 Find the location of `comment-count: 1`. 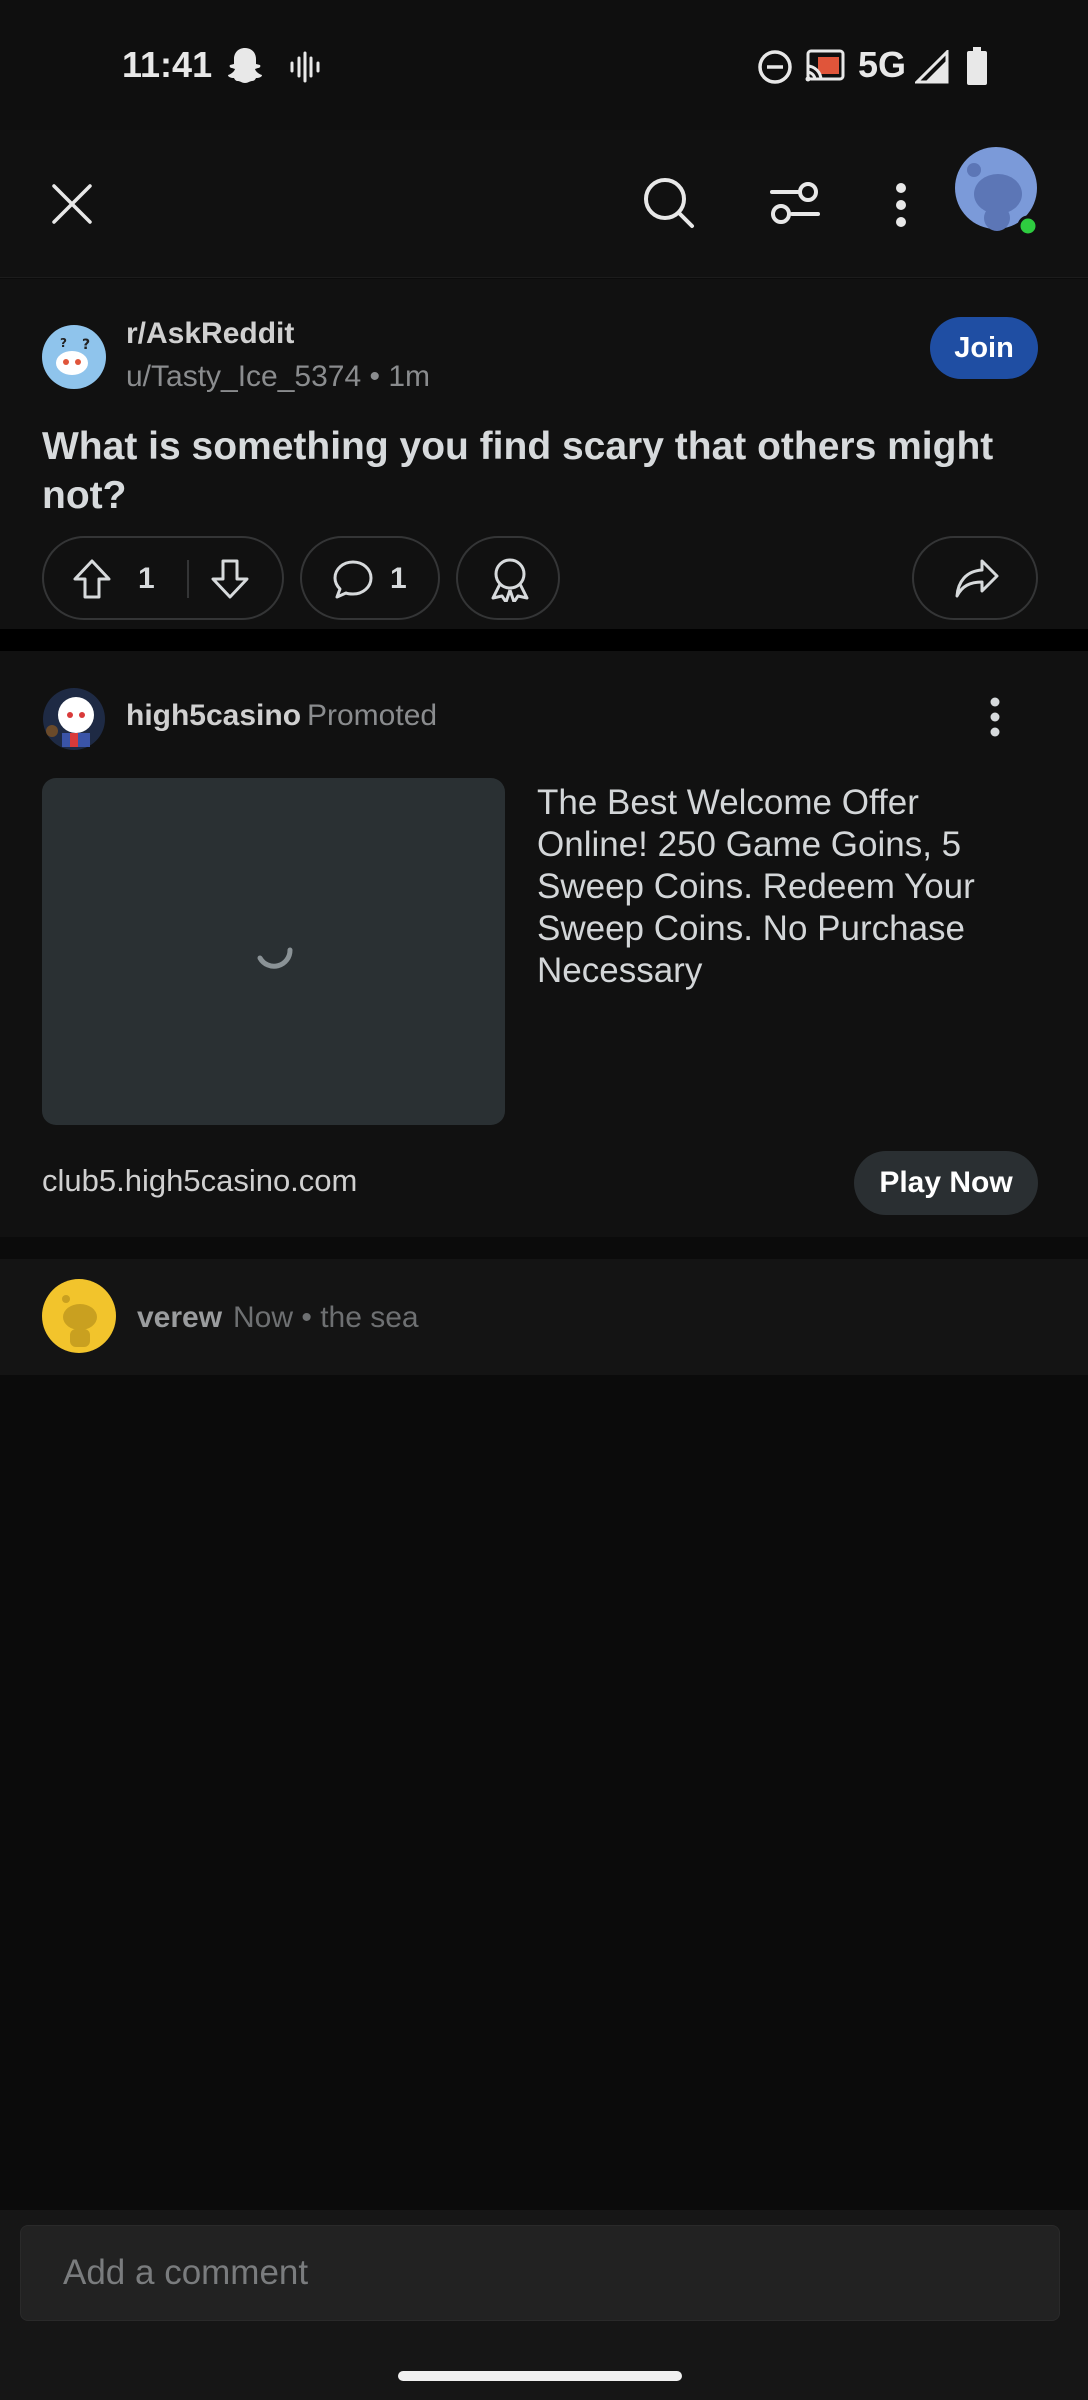

comment-count: 1 is located at coordinates (398, 578).